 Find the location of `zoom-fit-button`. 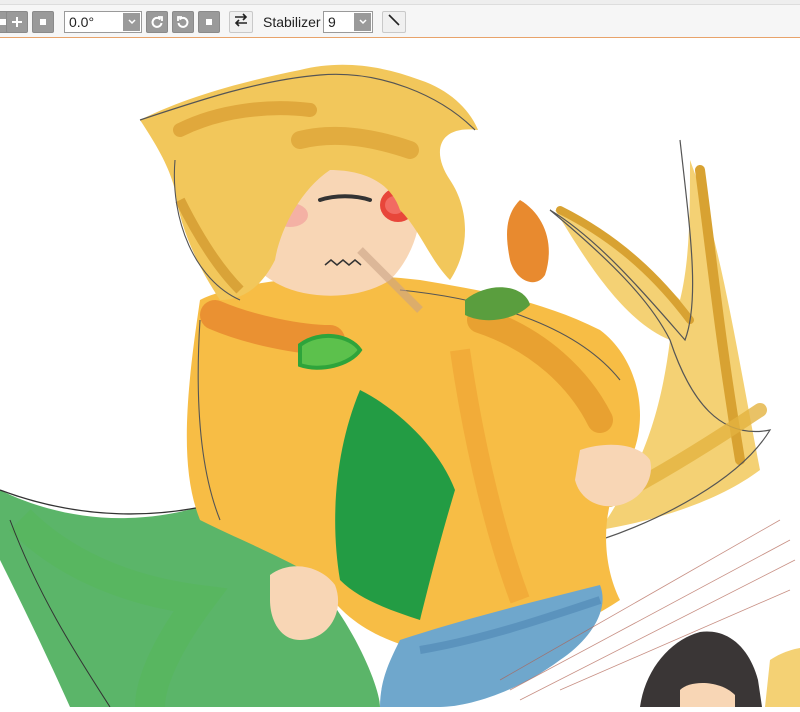

zoom-fit-button is located at coordinates (43, 22).